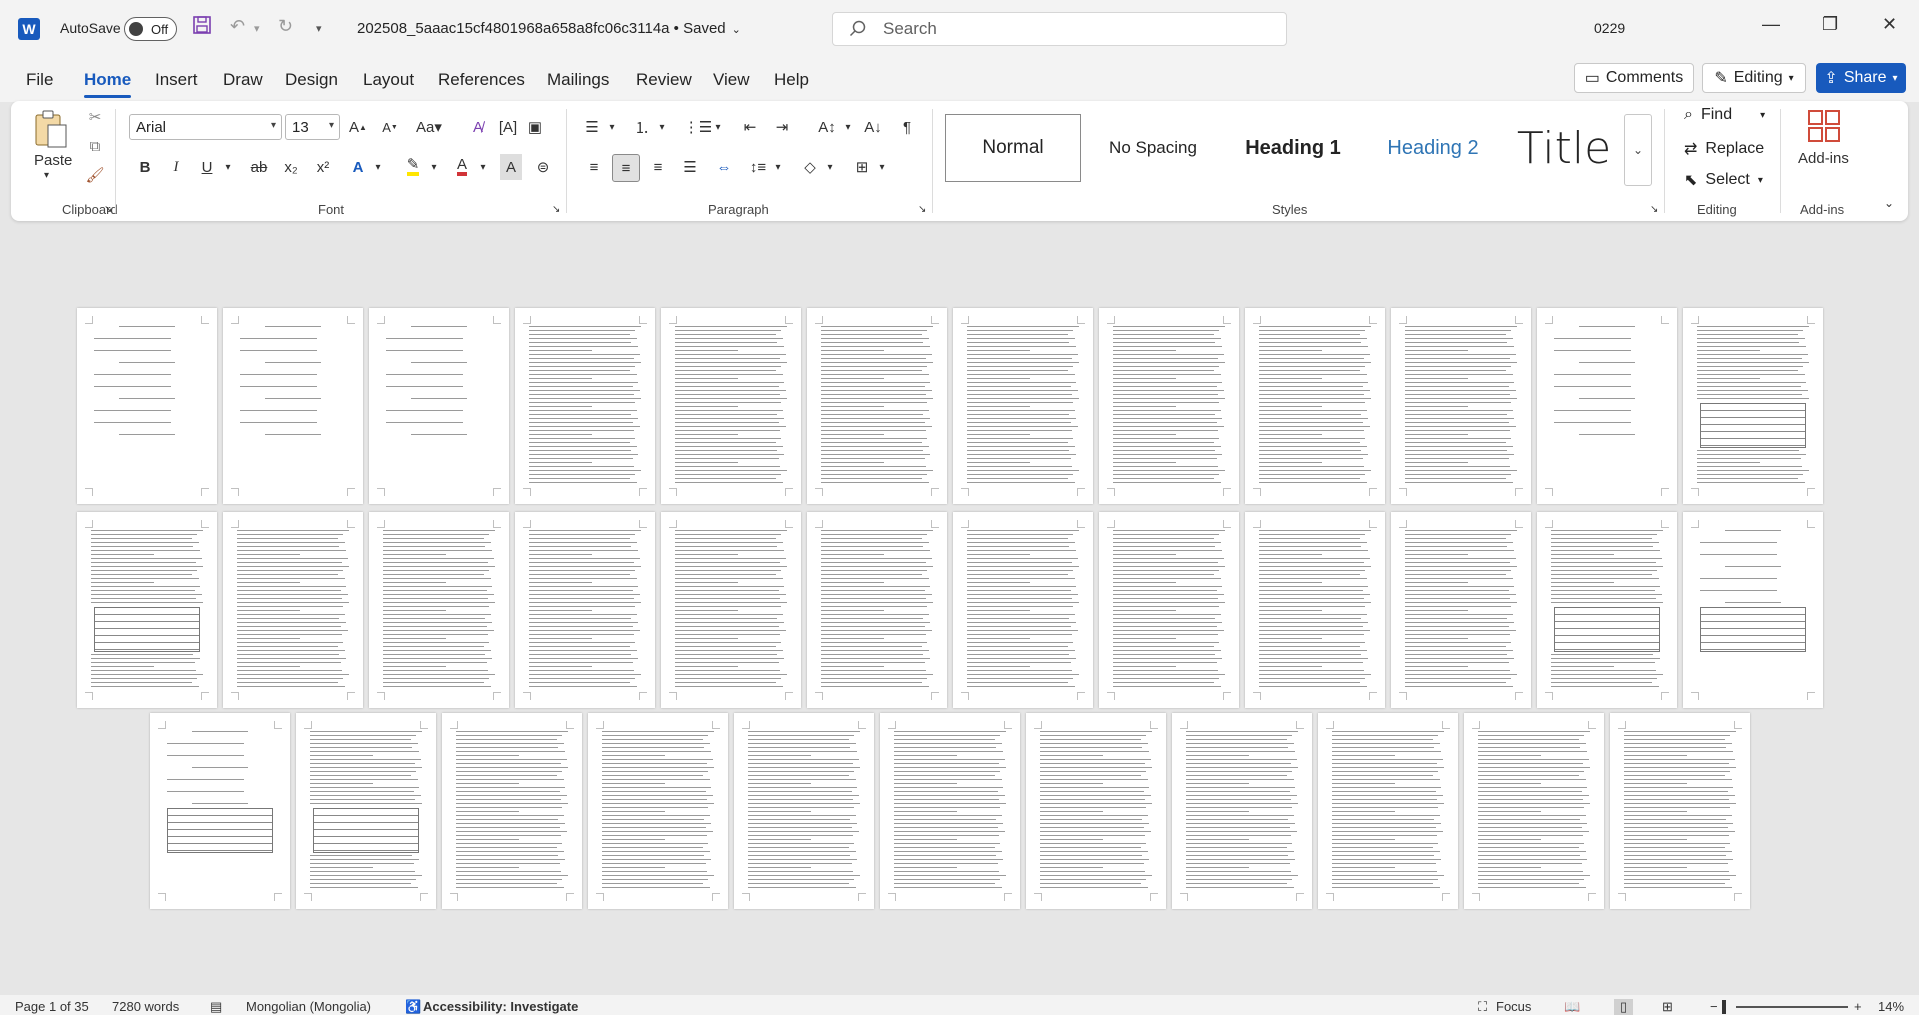  What do you see at coordinates (658, 167) in the screenshot?
I see `align-right-icon: ≡` at bounding box center [658, 167].